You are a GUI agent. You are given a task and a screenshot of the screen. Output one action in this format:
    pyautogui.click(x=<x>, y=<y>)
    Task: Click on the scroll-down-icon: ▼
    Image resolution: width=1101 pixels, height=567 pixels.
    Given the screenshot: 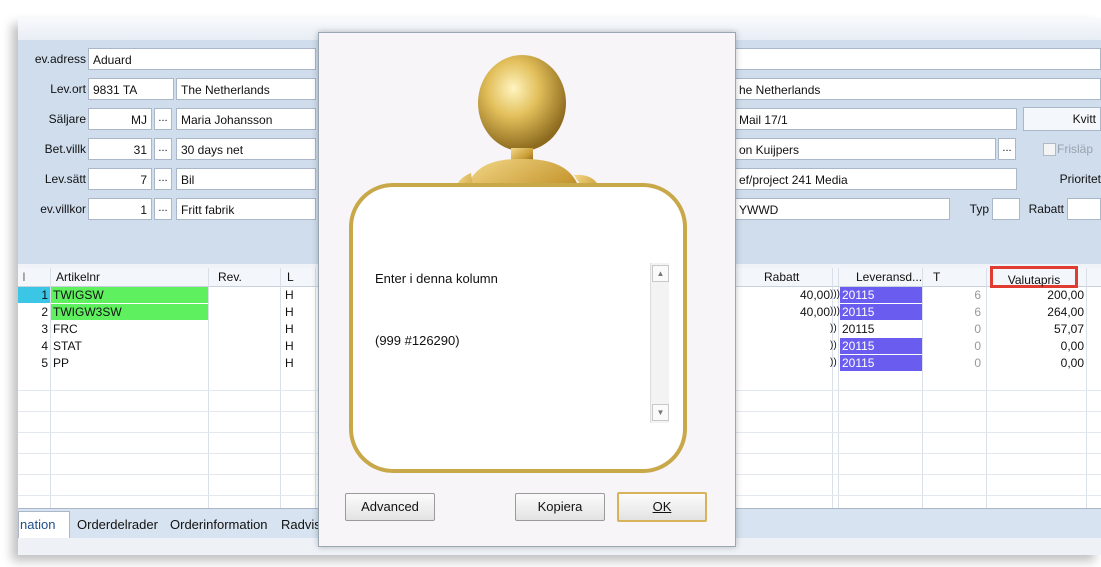 What is the action you would take?
    pyautogui.click(x=660, y=412)
    